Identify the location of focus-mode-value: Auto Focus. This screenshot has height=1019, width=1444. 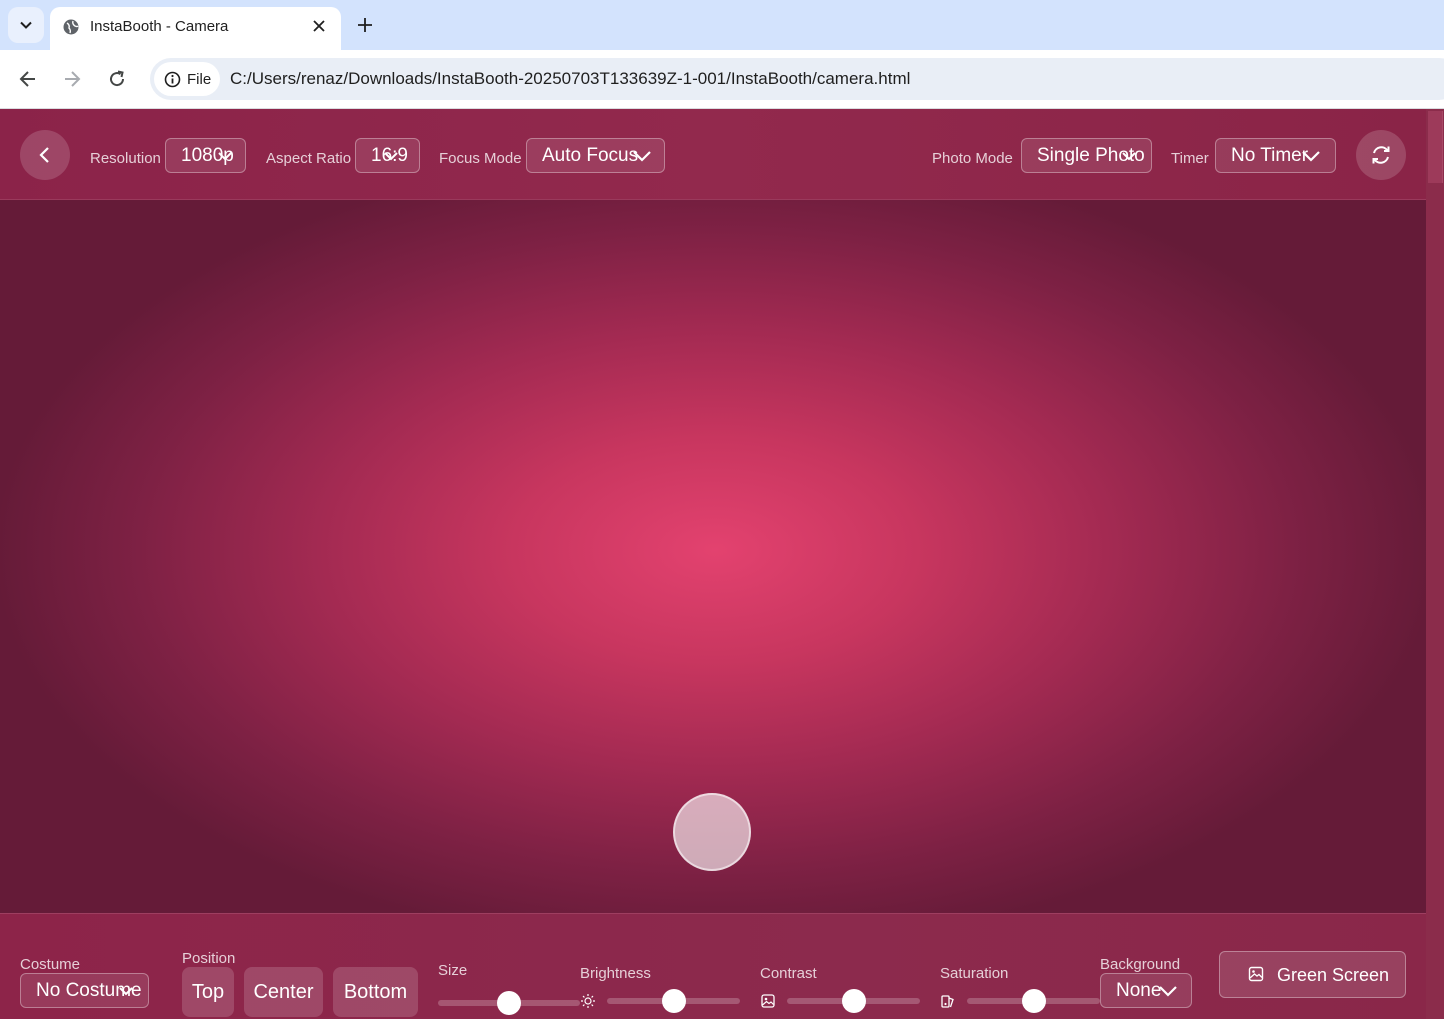
(590, 155).